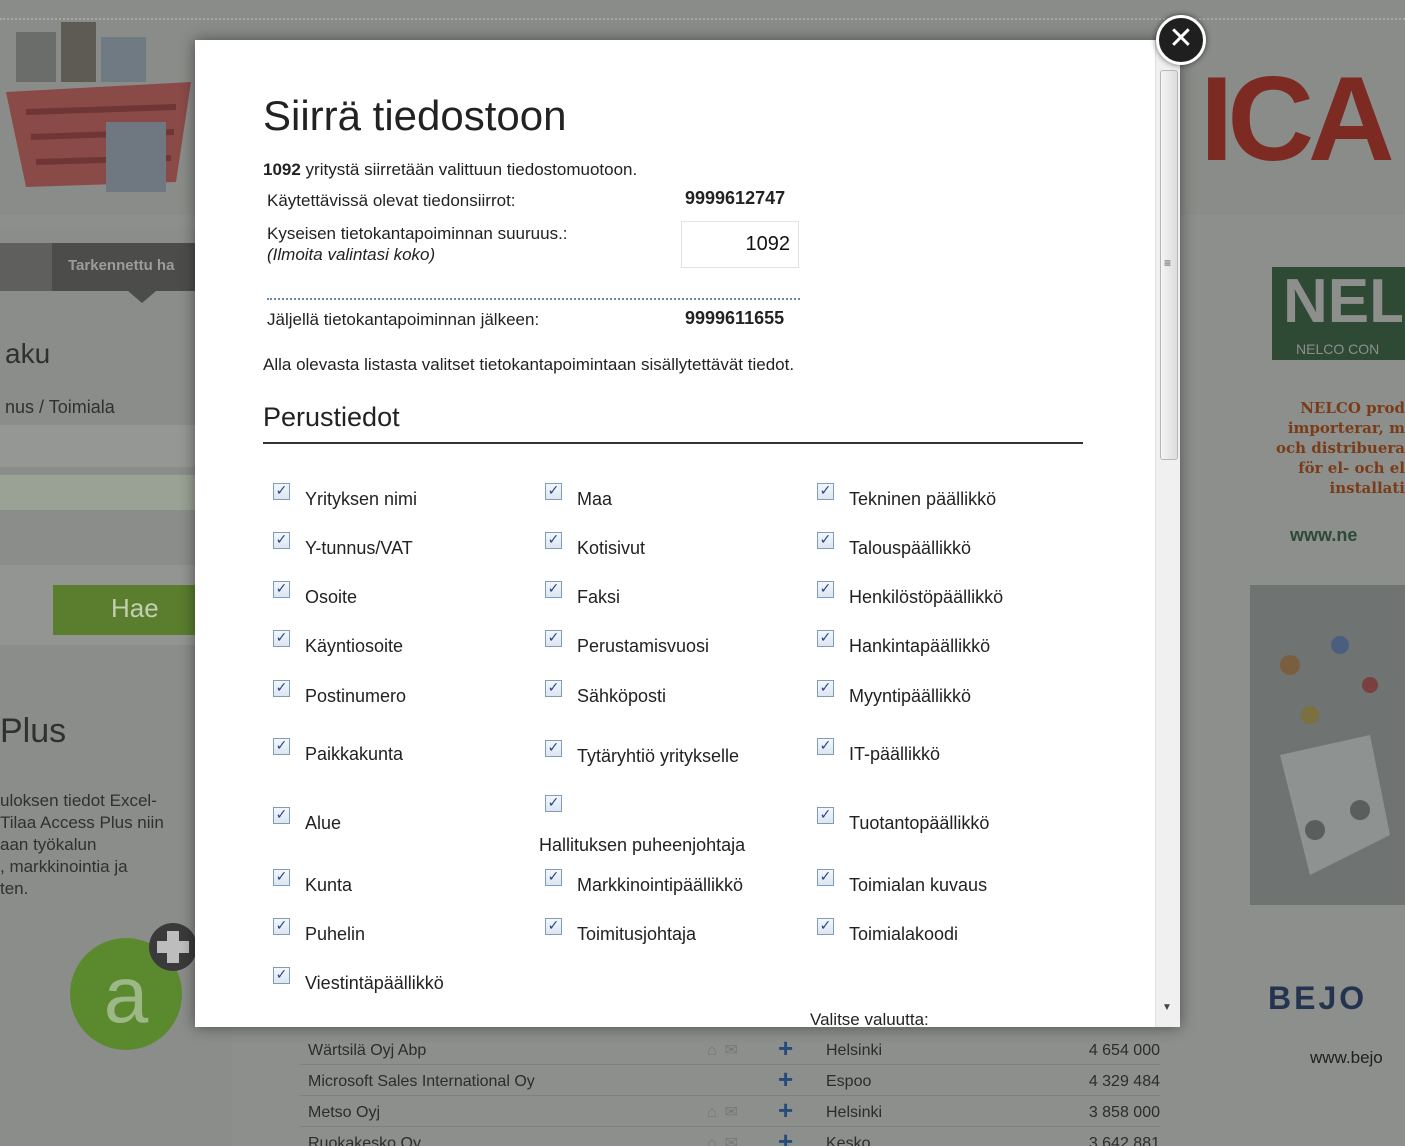 The width and height of the screenshot is (1405, 1146). What do you see at coordinates (126, 994) in the screenshot?
I see `svg-text: a` at bounding box center [126, 994].